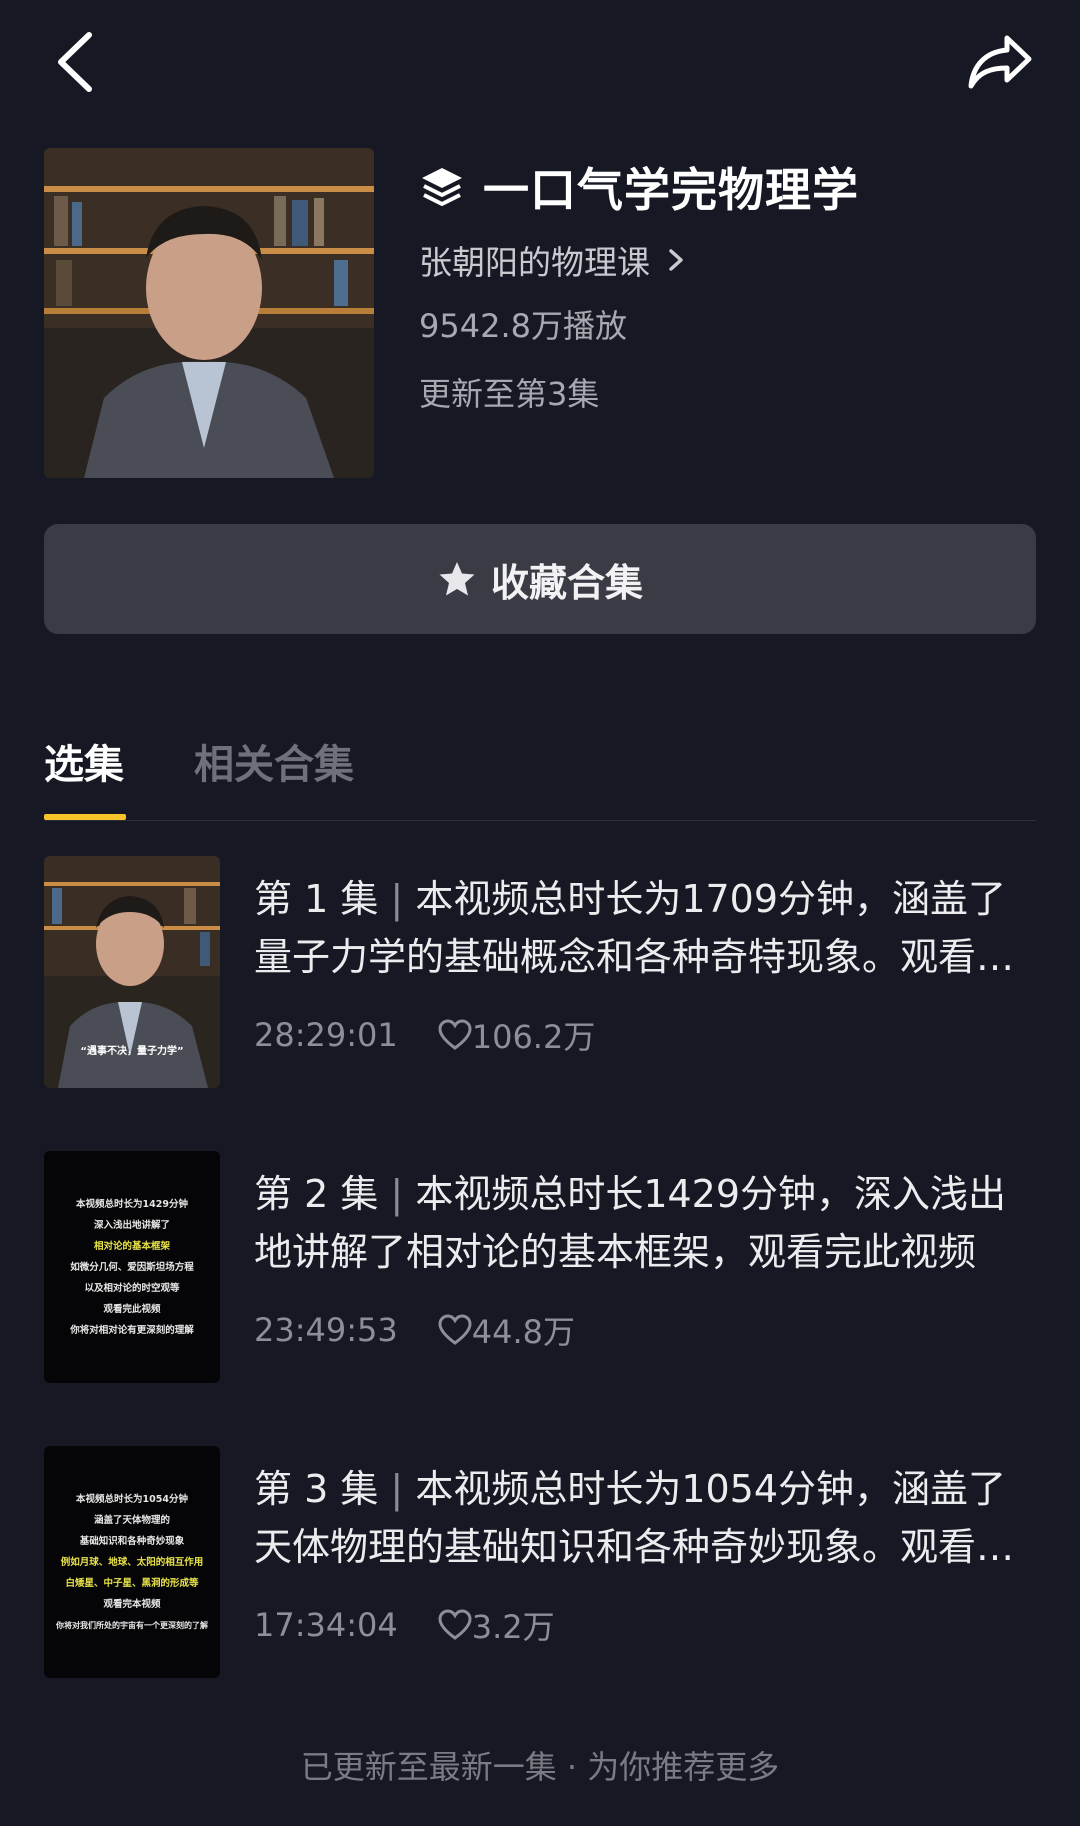 Image resolution: width=1080 pixels, height=1826 pixels. I want to click on episode-duration: 17:34:04, so click(326, 1625).